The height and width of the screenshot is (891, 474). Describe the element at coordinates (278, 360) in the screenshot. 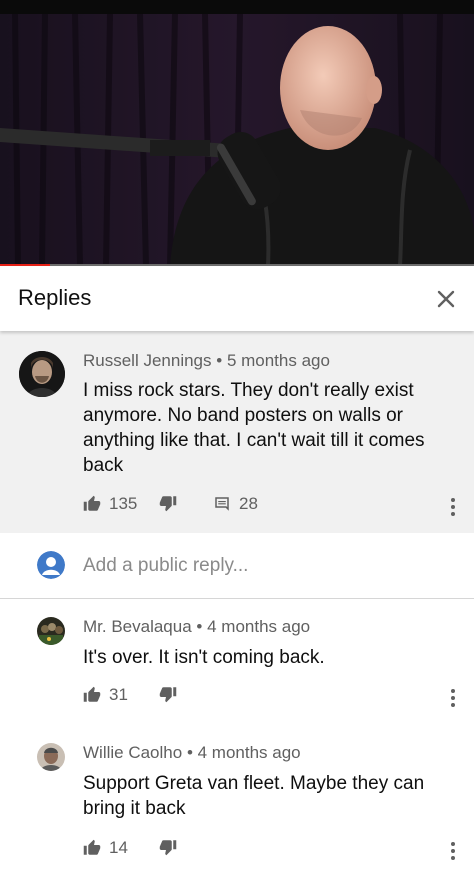

I see `comment-time: 5 months ago` at that location.